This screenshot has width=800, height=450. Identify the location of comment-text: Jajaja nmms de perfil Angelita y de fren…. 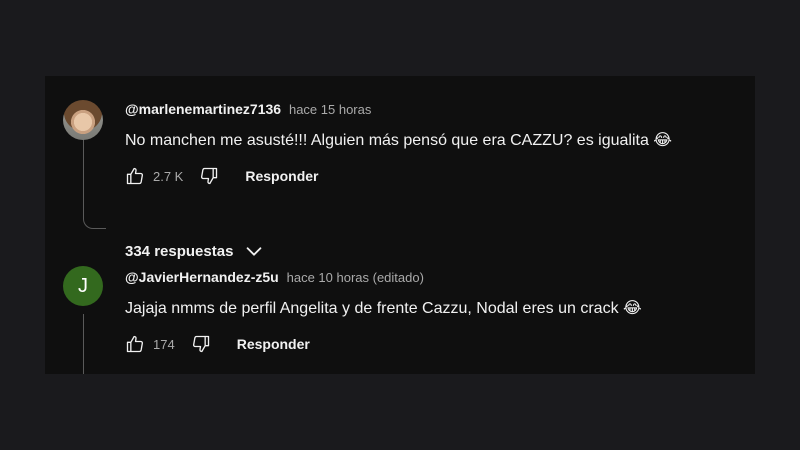
(383, 308).